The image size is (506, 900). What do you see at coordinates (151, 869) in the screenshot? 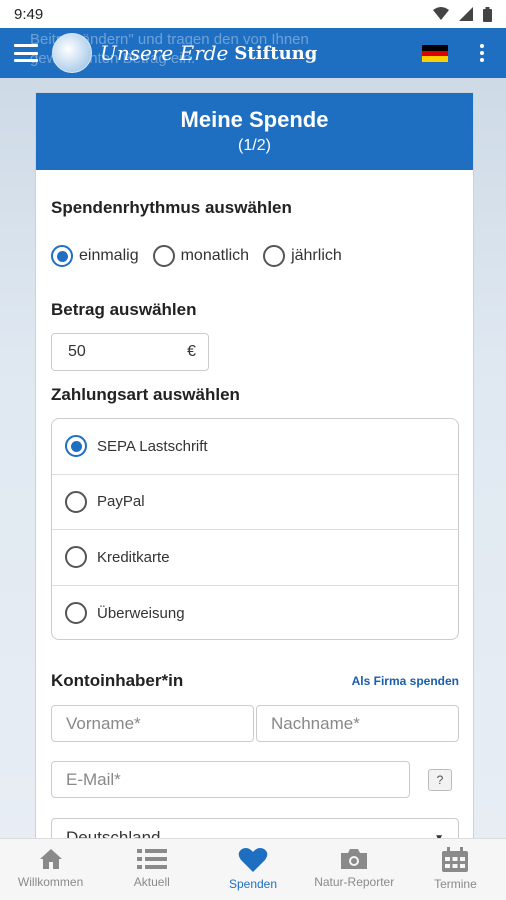
I see `nav-item-aktuell: Aktuell` at bounding box center [151, 869].